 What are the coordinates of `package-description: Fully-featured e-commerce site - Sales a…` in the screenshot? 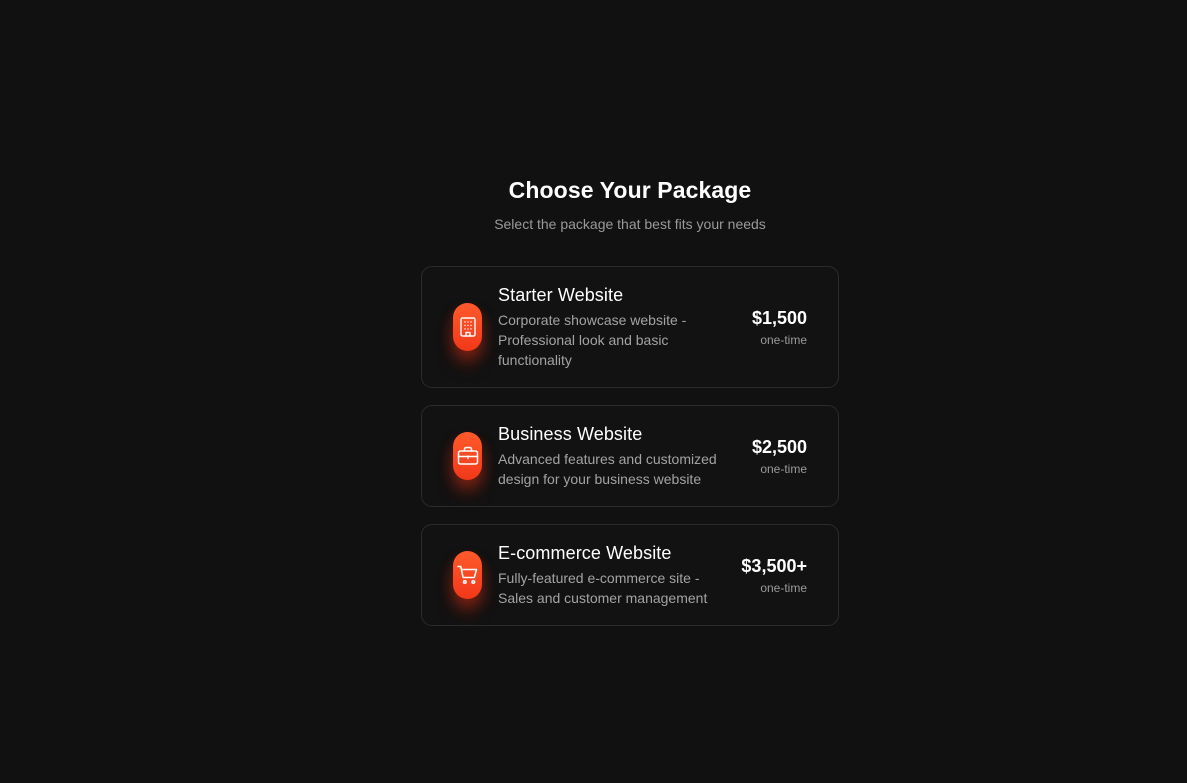 It's located at (603, 588).